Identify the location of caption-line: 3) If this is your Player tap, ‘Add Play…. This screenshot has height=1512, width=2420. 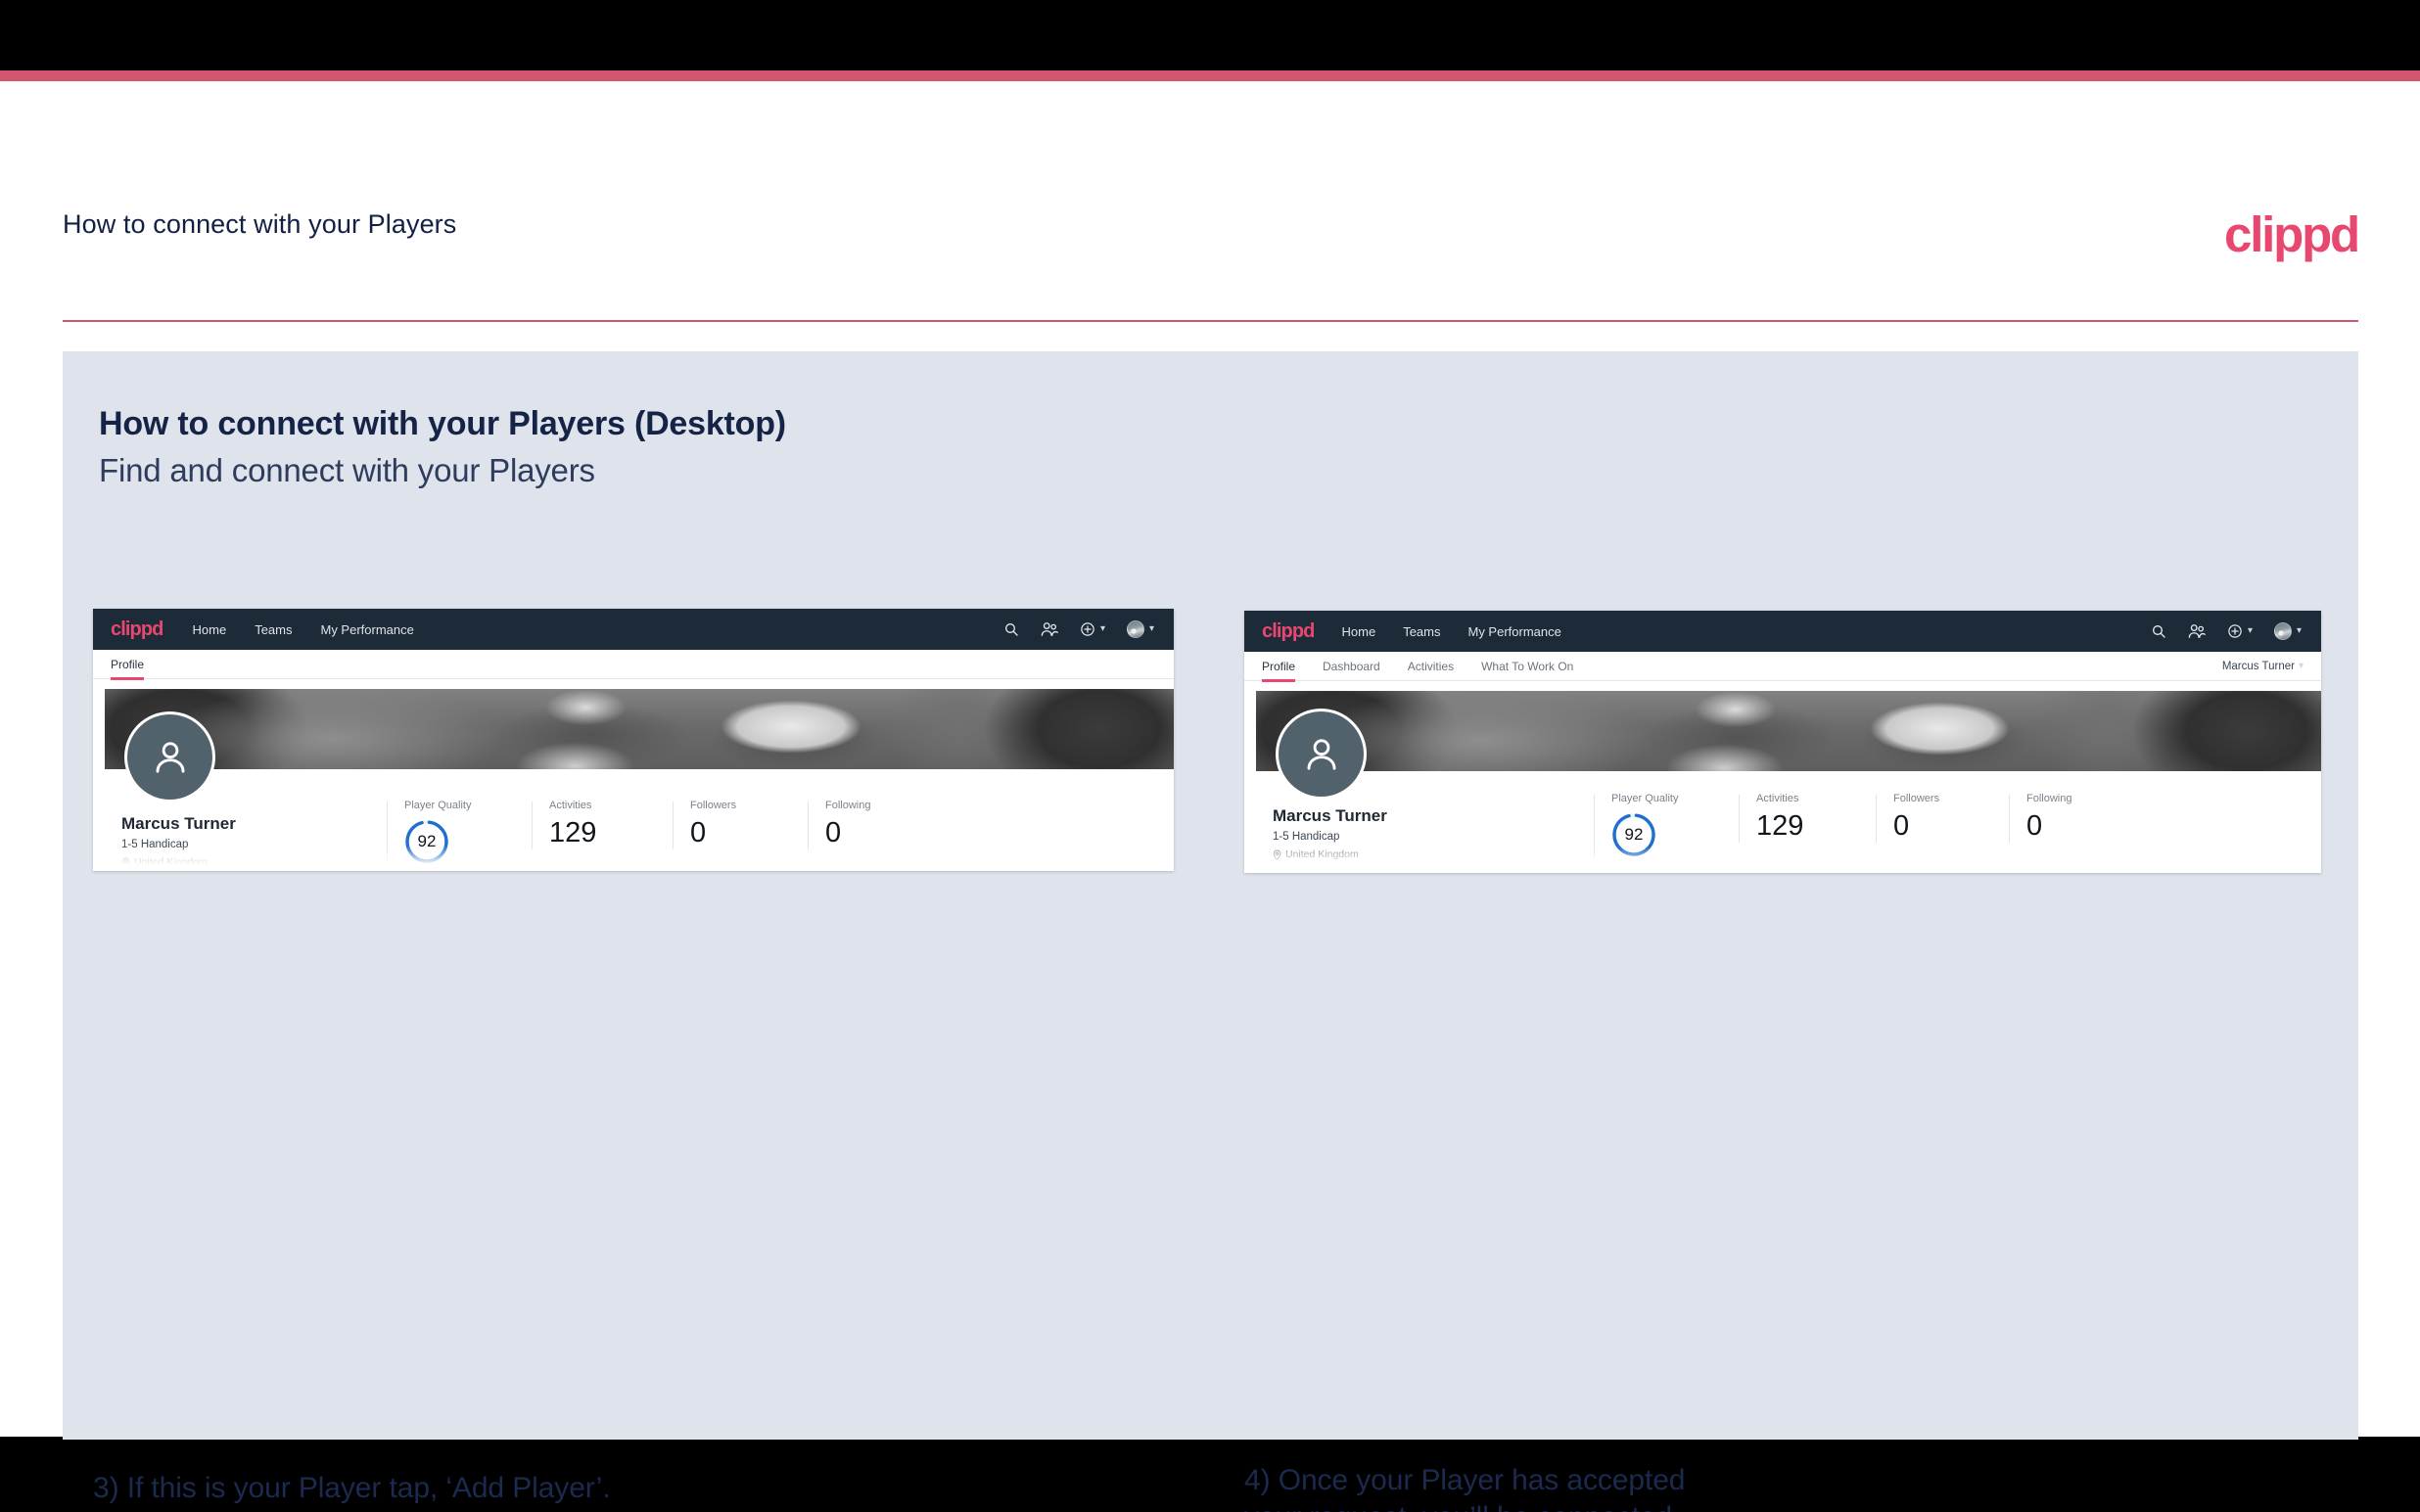
(352, 1488).